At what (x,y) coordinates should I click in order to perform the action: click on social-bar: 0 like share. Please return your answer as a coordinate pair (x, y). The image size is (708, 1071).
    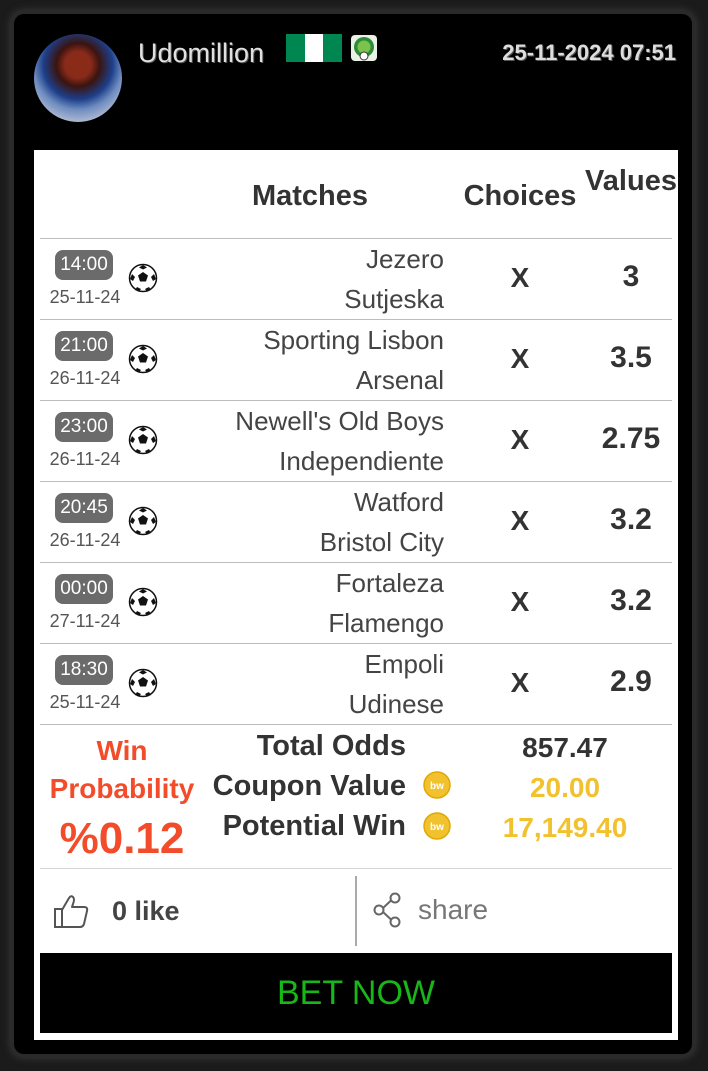
    Looking at the image, I should click on (356, 910).